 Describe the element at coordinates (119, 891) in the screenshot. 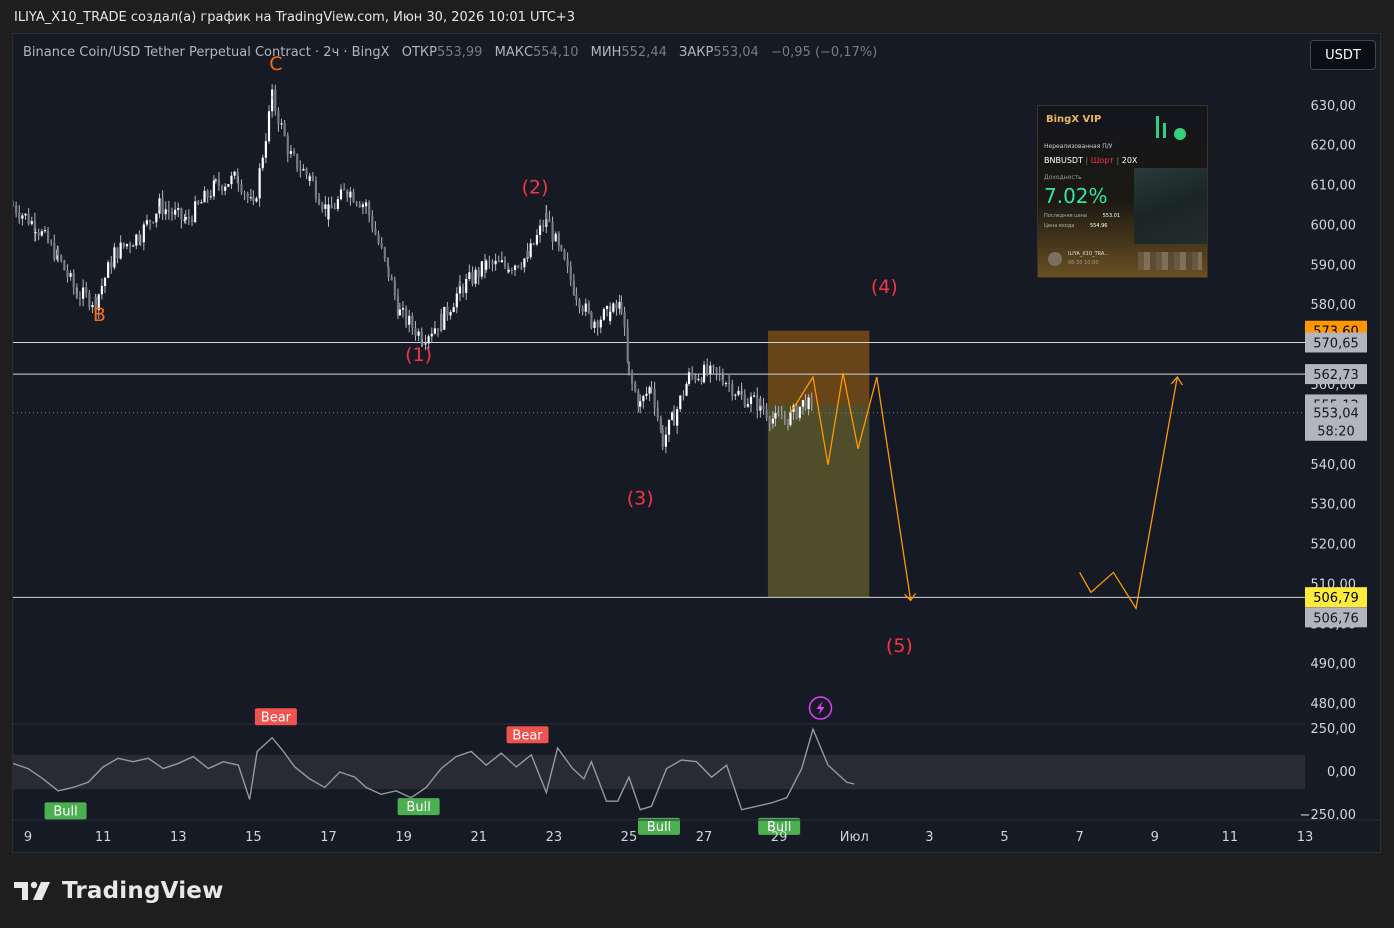

I see `tradingview-logo: TradingView` at that location.